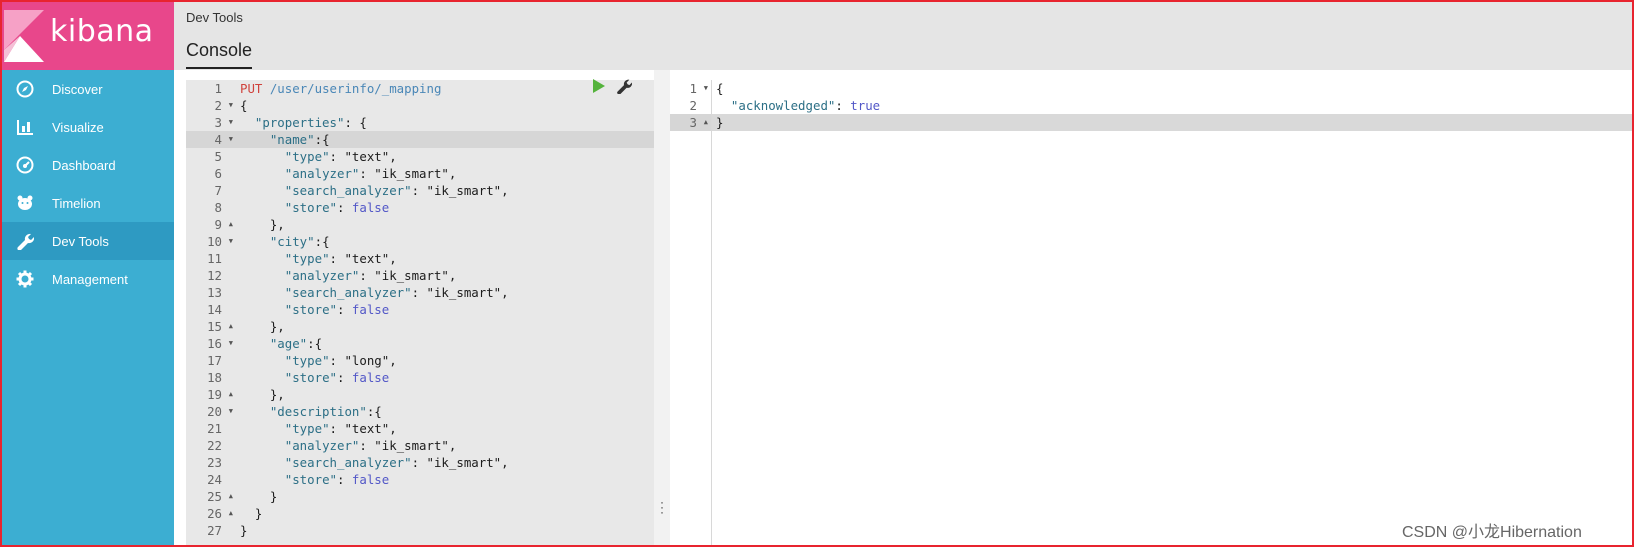 This screenshot has height=547, width=1634. What do you see at coordinates (218, 156) in the screenshot?
I see `line-number: 5` at bounding box center [218, 156].